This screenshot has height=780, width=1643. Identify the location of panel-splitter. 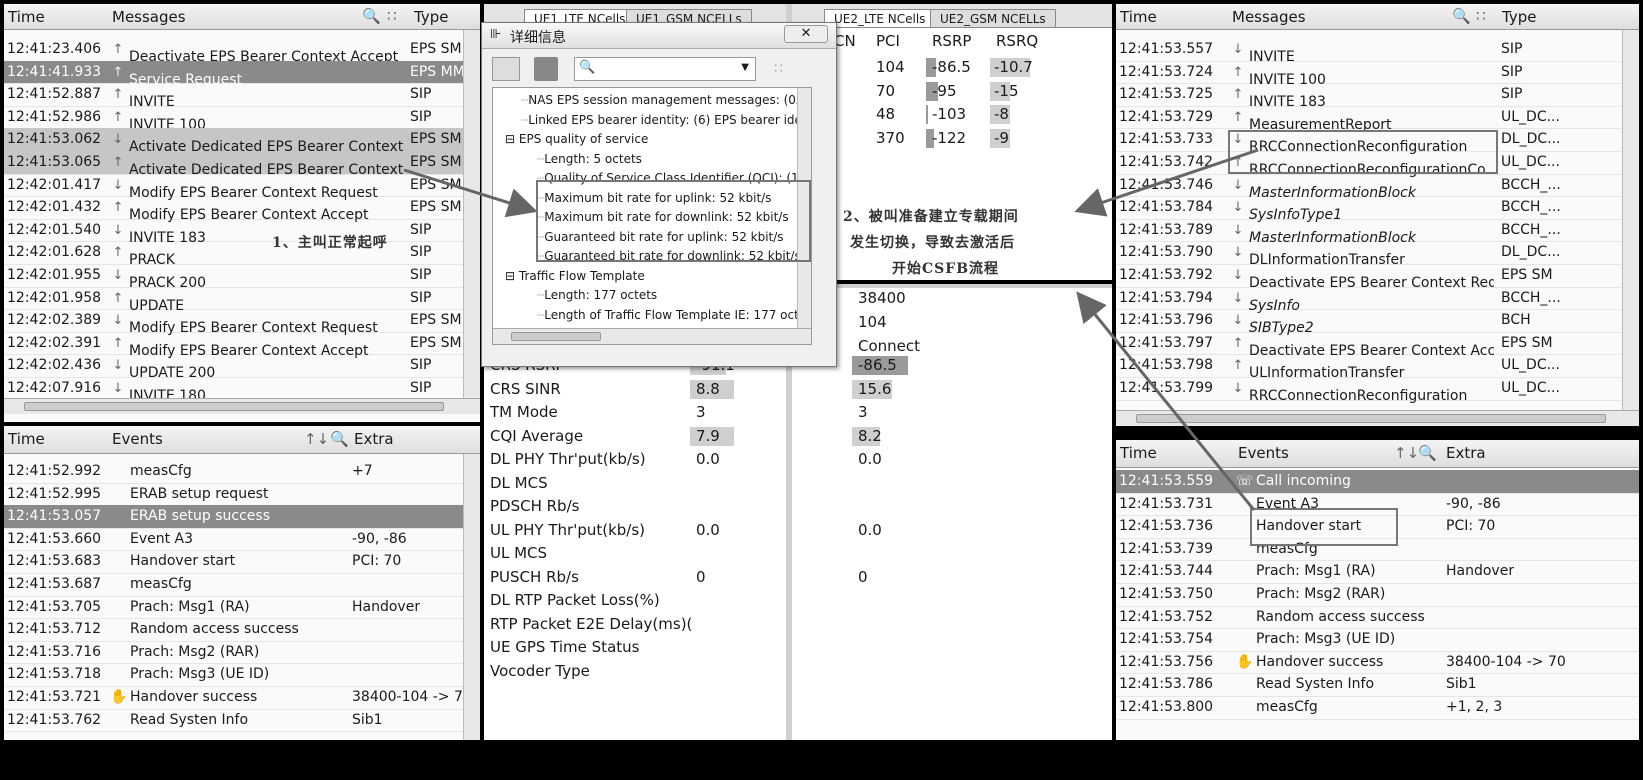
(953, 286).